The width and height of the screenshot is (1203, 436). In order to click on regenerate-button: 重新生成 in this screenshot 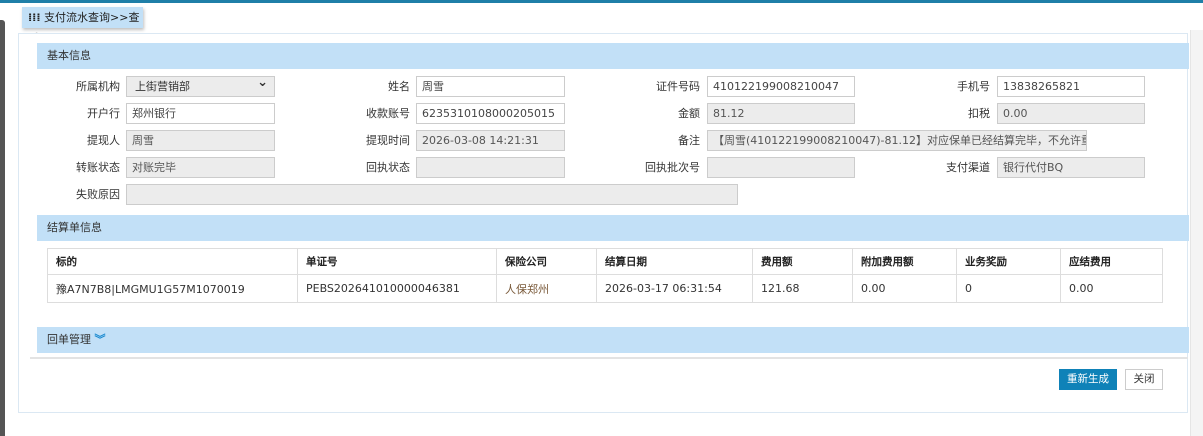, I will do `click(1088, 379)`.